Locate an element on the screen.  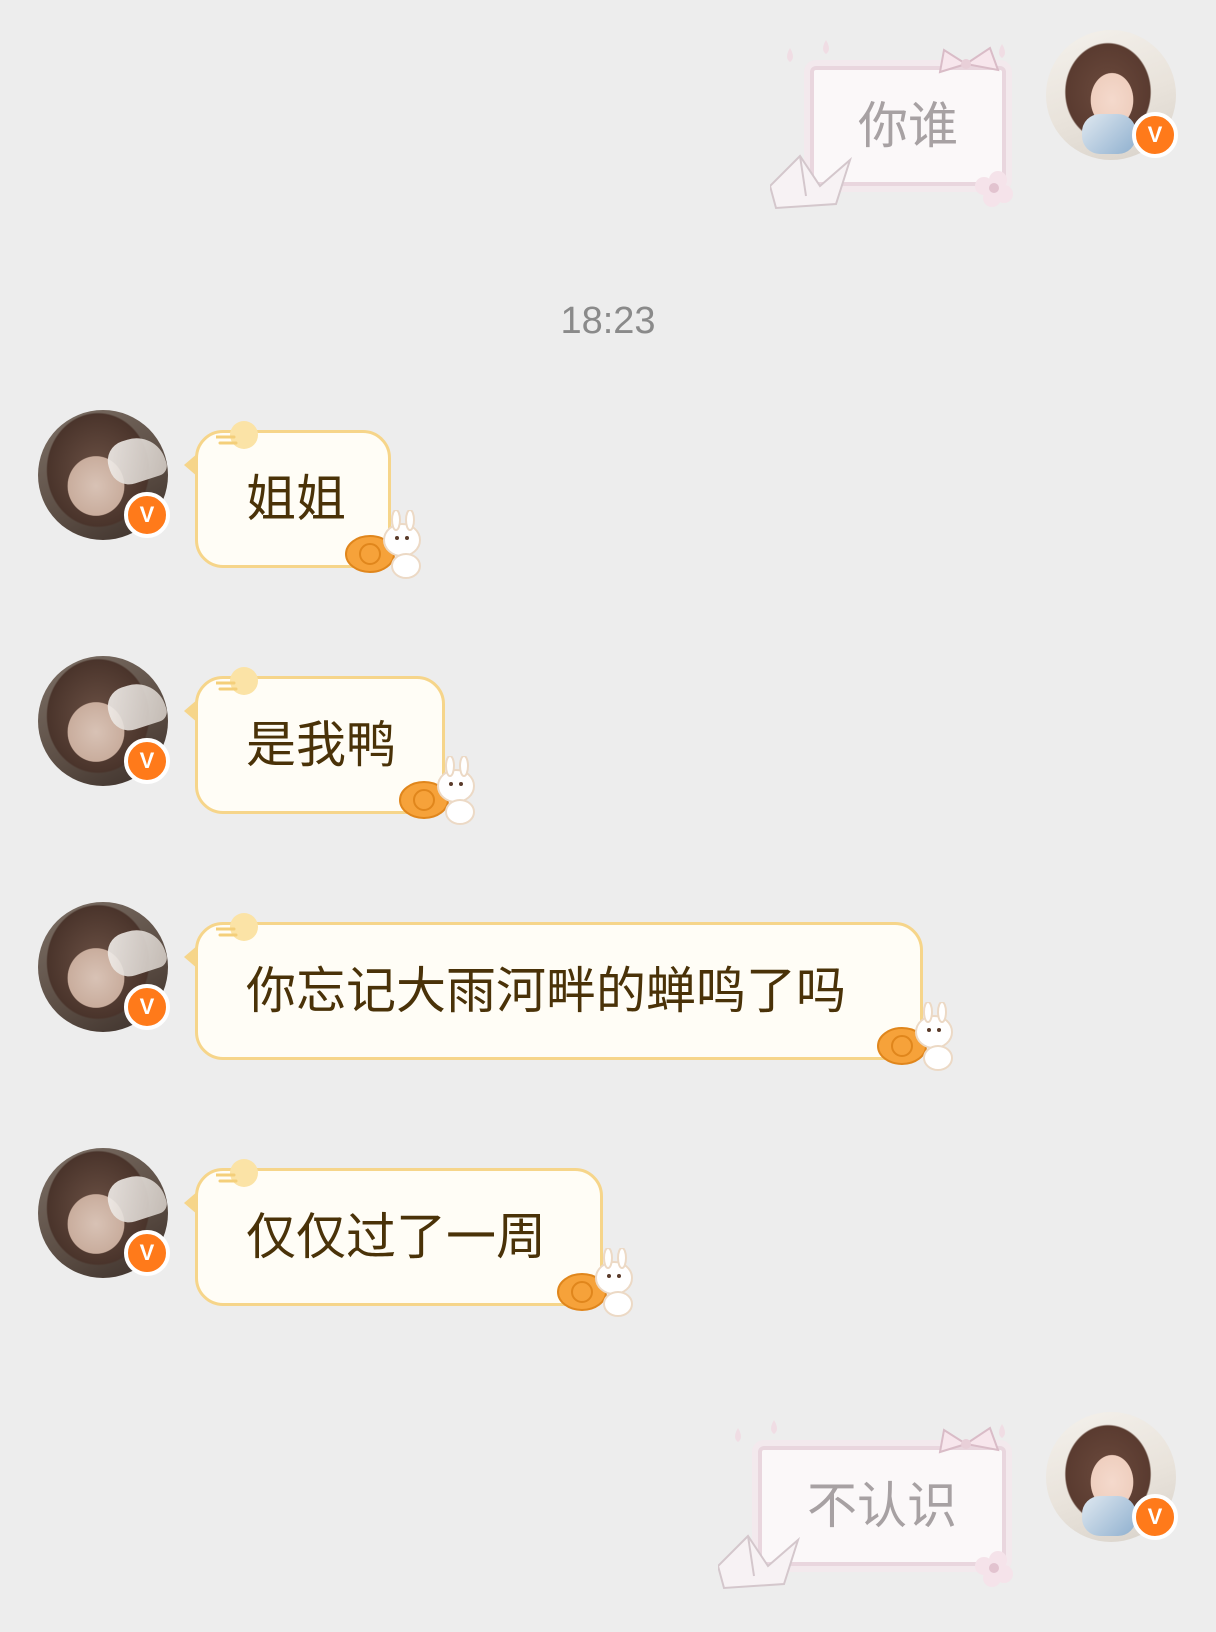
message-text: 你谁 is located at coordinates (908, 126).